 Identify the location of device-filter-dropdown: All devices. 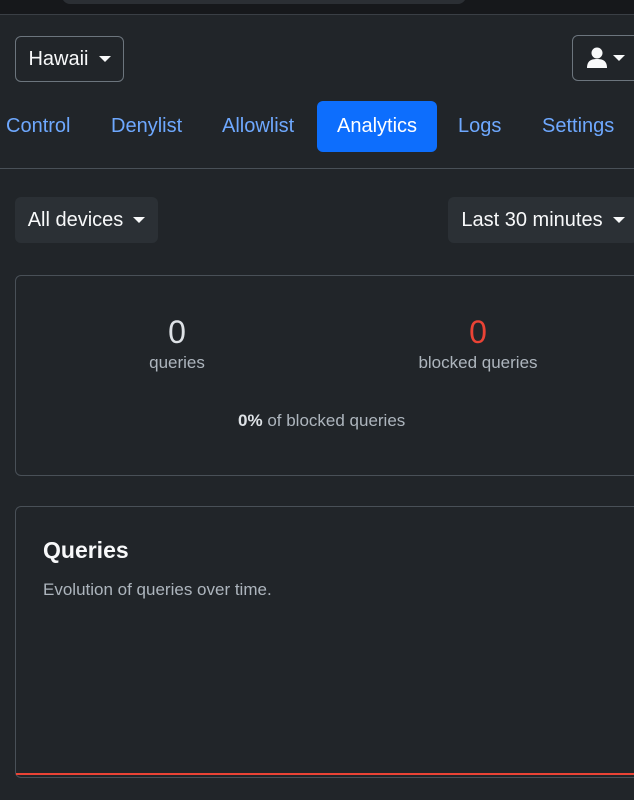
(86, 220).